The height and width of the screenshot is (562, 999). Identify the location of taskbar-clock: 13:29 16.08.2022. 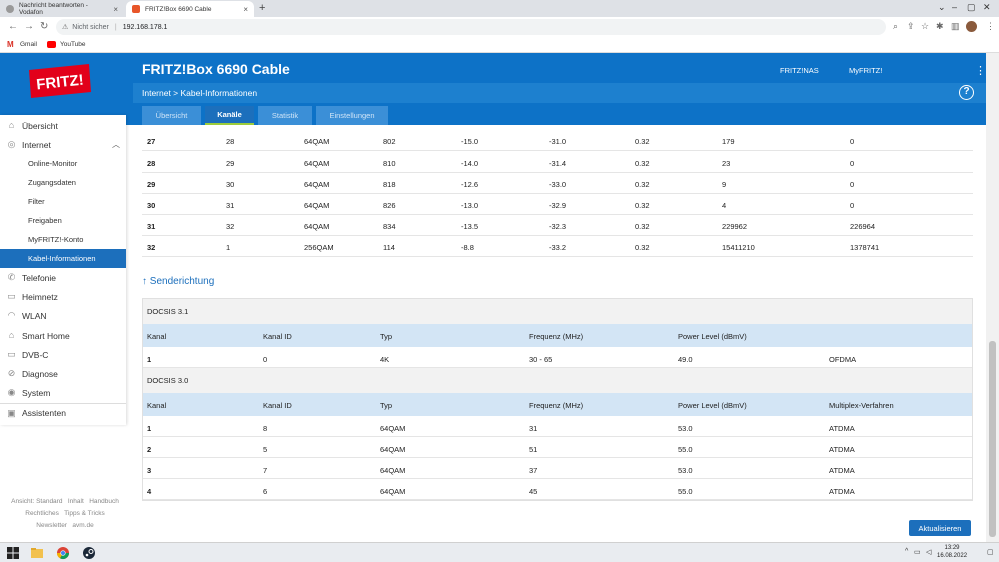
(952, 552).